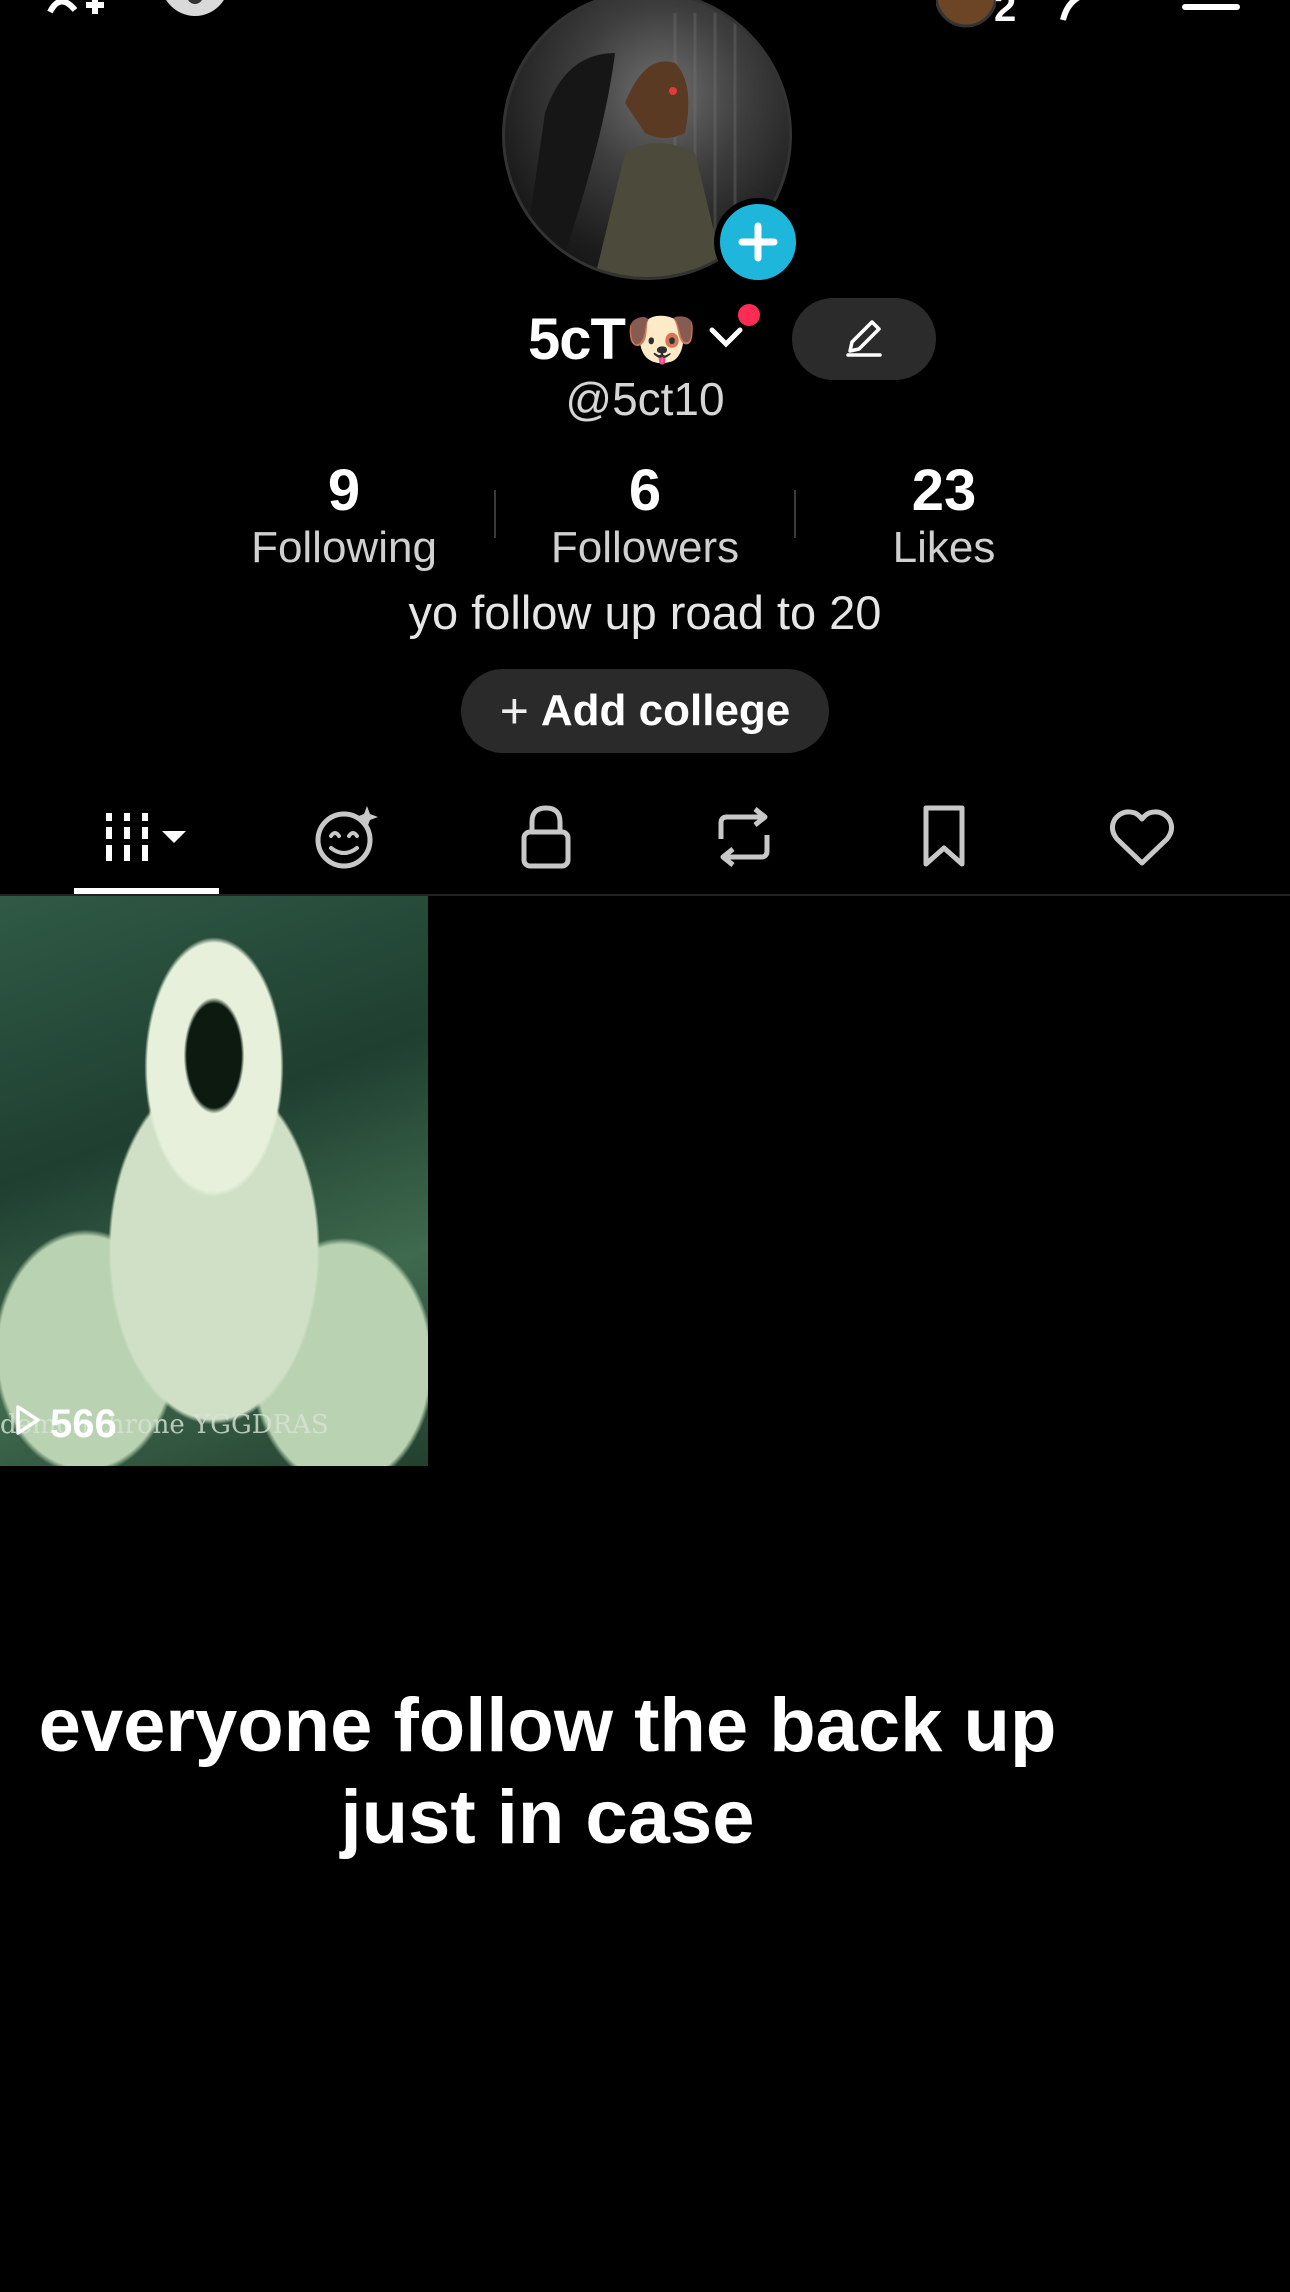  I want to click on stat-likes: 23 Likes, so click(944, 515).